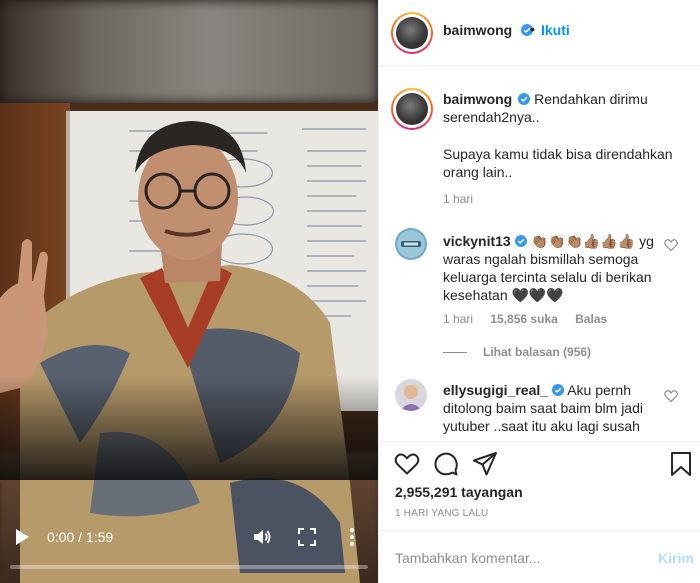 This screenshot has width=700, height=583. What do you see at coordinates (477, 30) in the screenshot?
I see `header-username: baimwong` at bounding box center [477, 30].